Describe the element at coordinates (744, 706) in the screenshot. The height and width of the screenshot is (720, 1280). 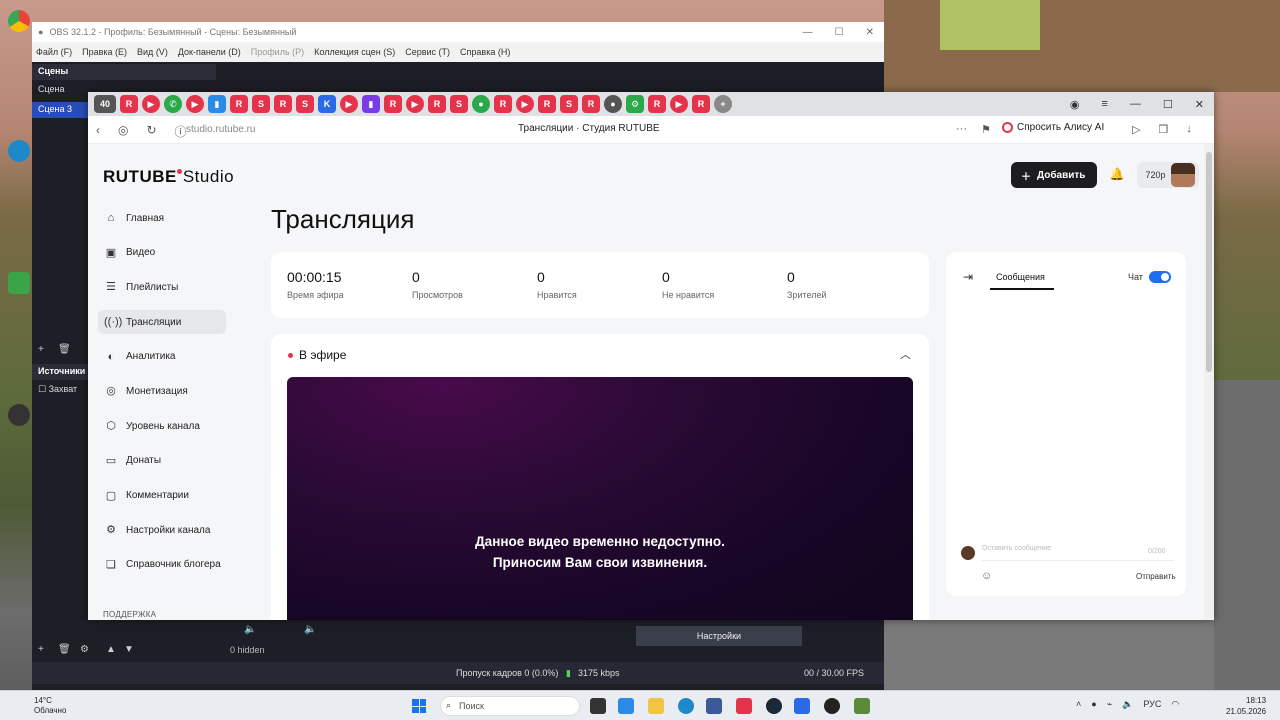
I see `taskbar-app-yandex` at that location.